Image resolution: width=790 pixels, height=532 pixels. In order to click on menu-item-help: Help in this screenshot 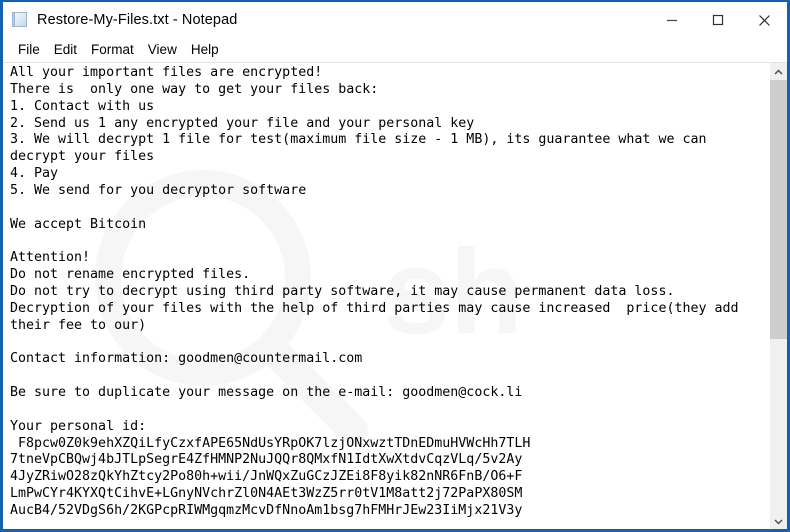, I will do `click(205, 50)`.